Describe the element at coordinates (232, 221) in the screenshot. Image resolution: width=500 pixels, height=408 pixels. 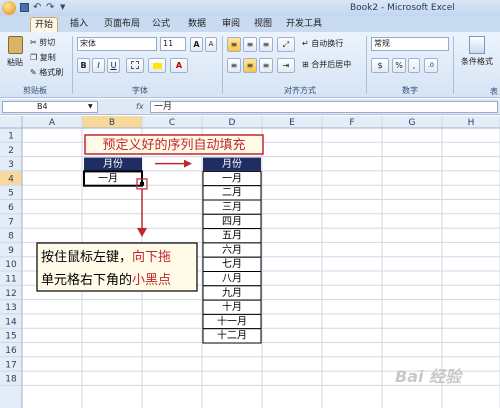
I see `month-cell: 四月` at that location.